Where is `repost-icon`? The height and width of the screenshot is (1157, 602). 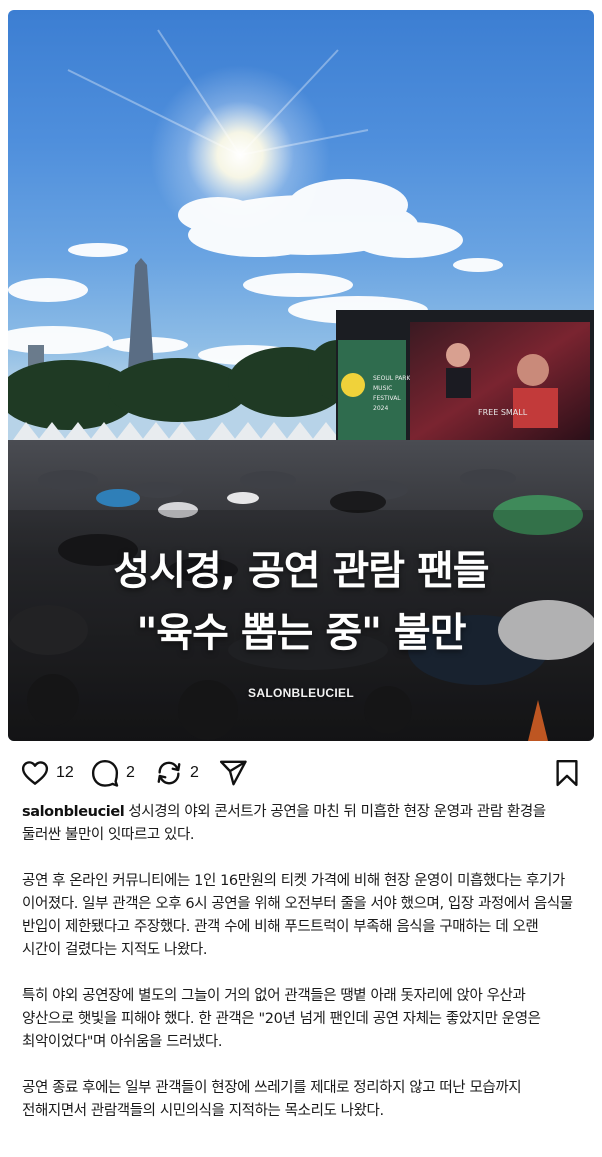
repost-icon is located at coordinates (169, 773).